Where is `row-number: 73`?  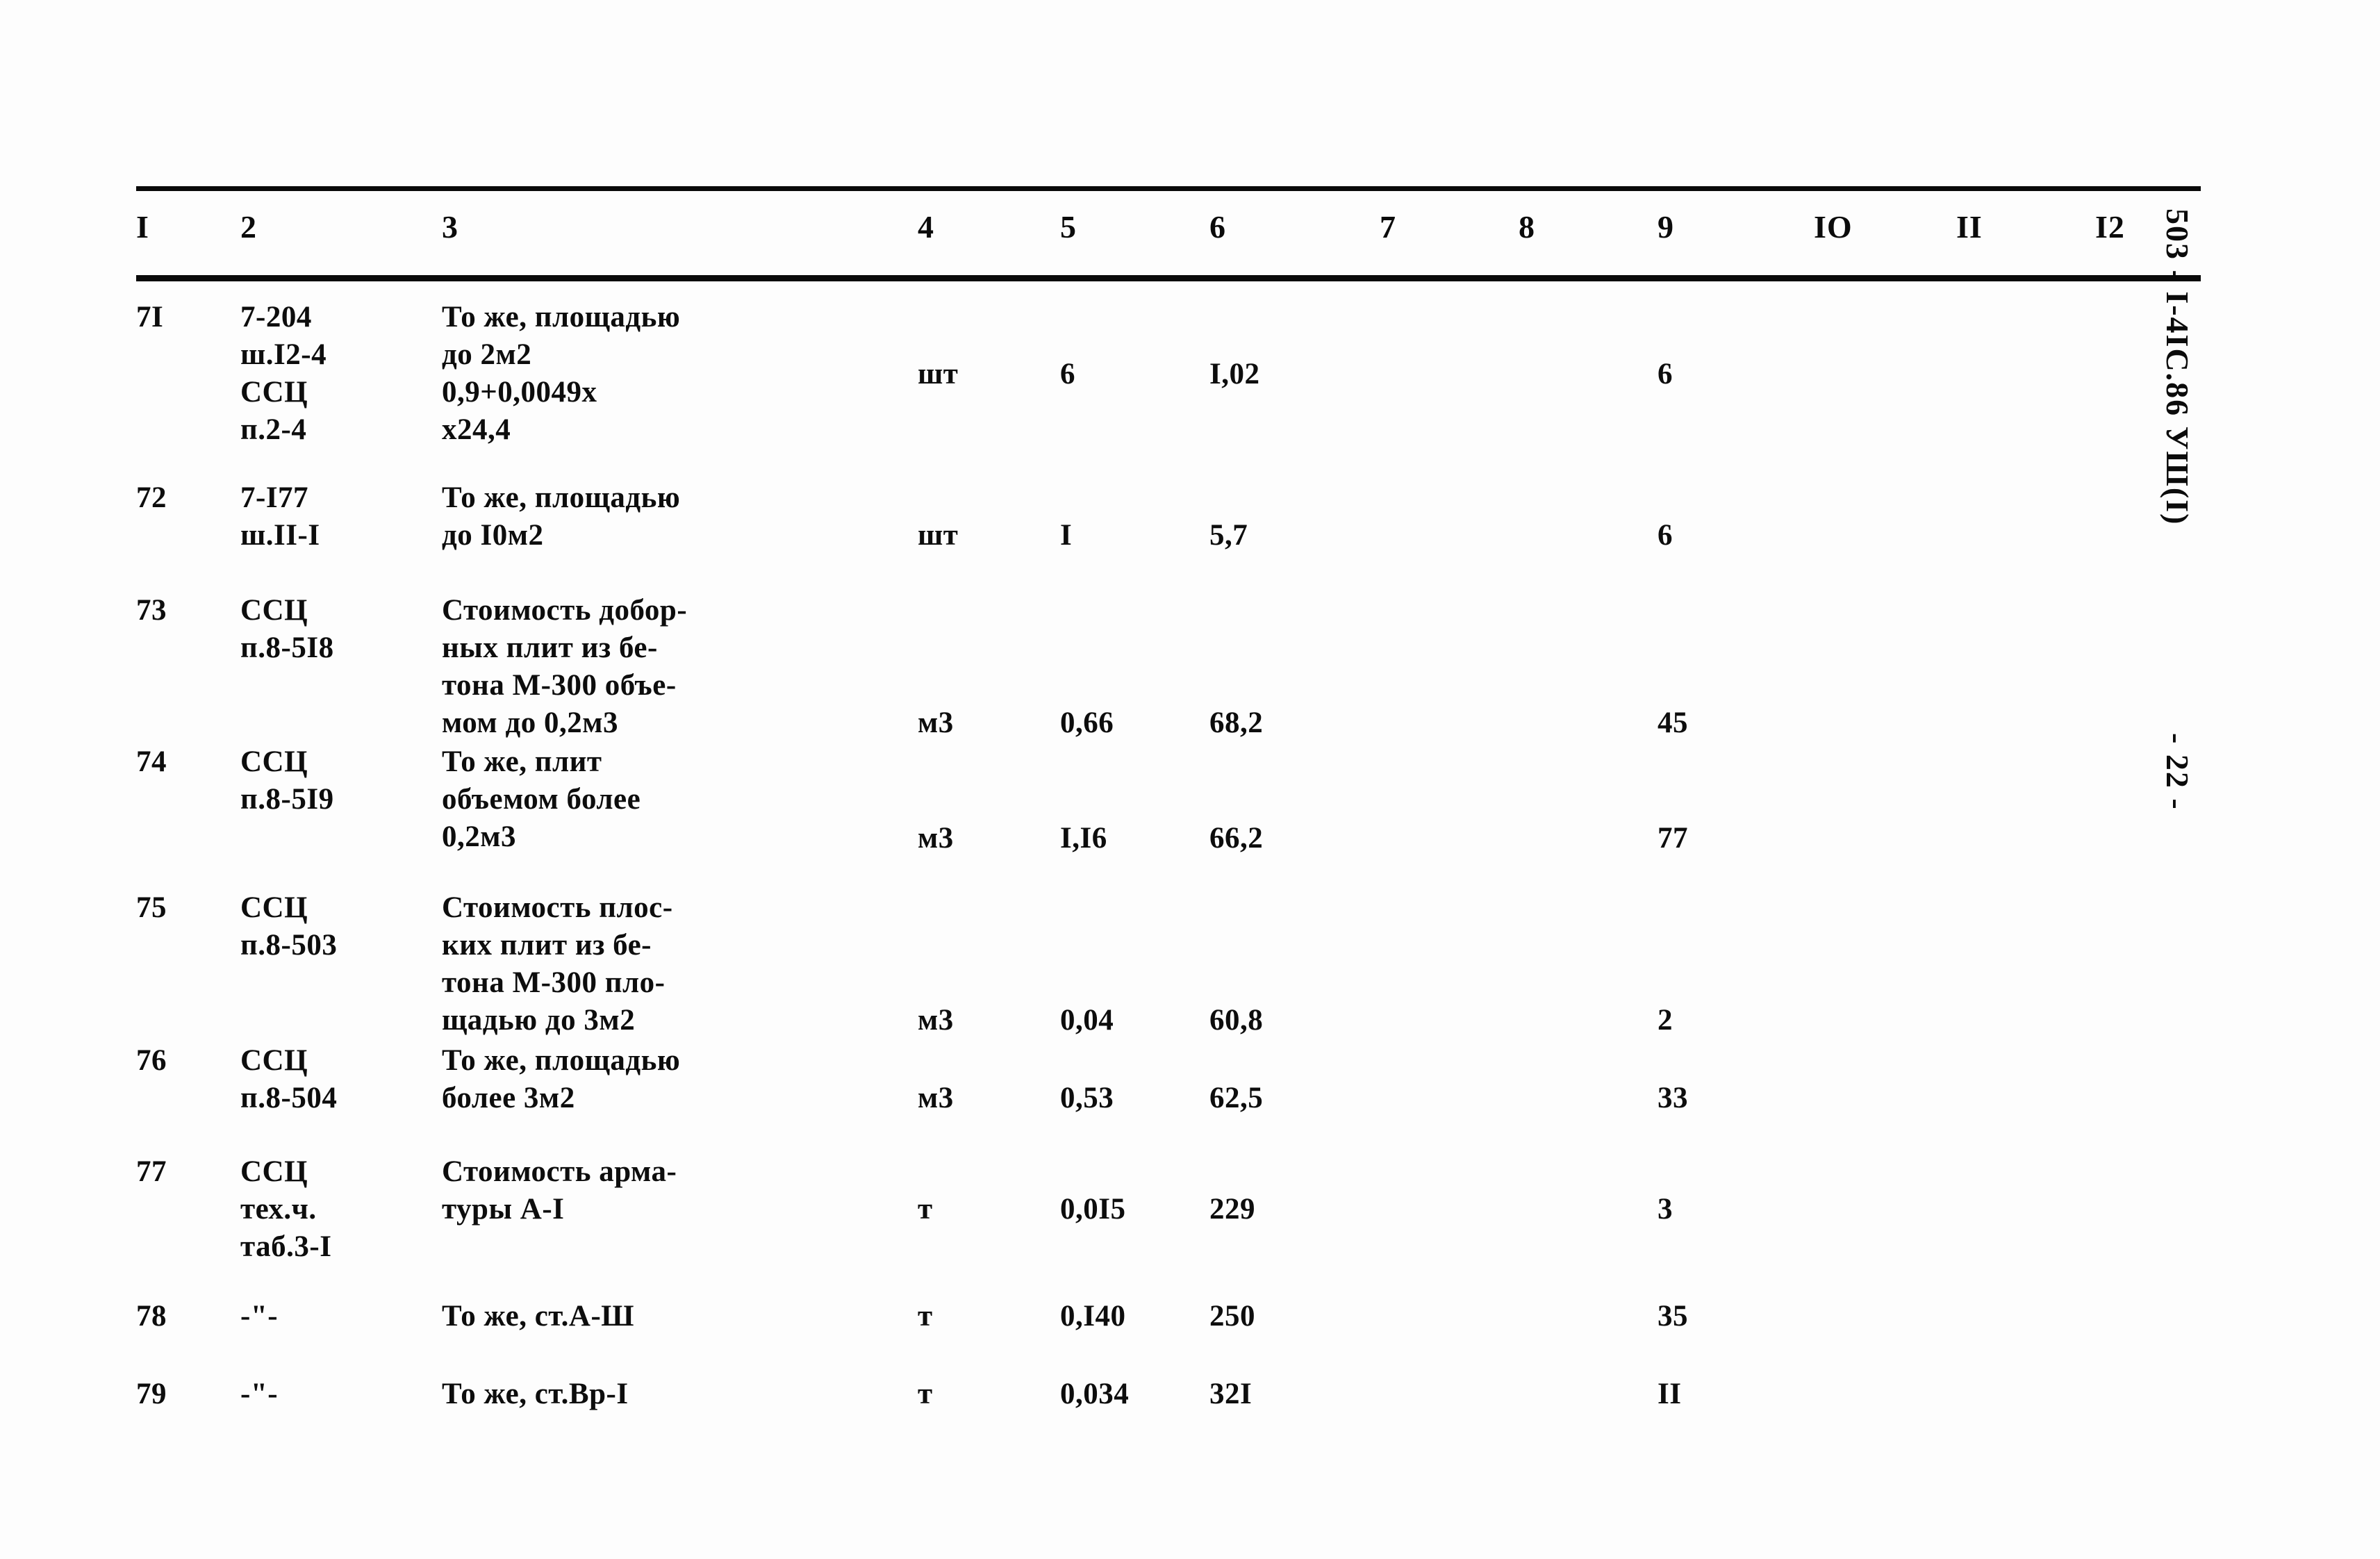 row-number: 73 is located at coordinates (151, 610).